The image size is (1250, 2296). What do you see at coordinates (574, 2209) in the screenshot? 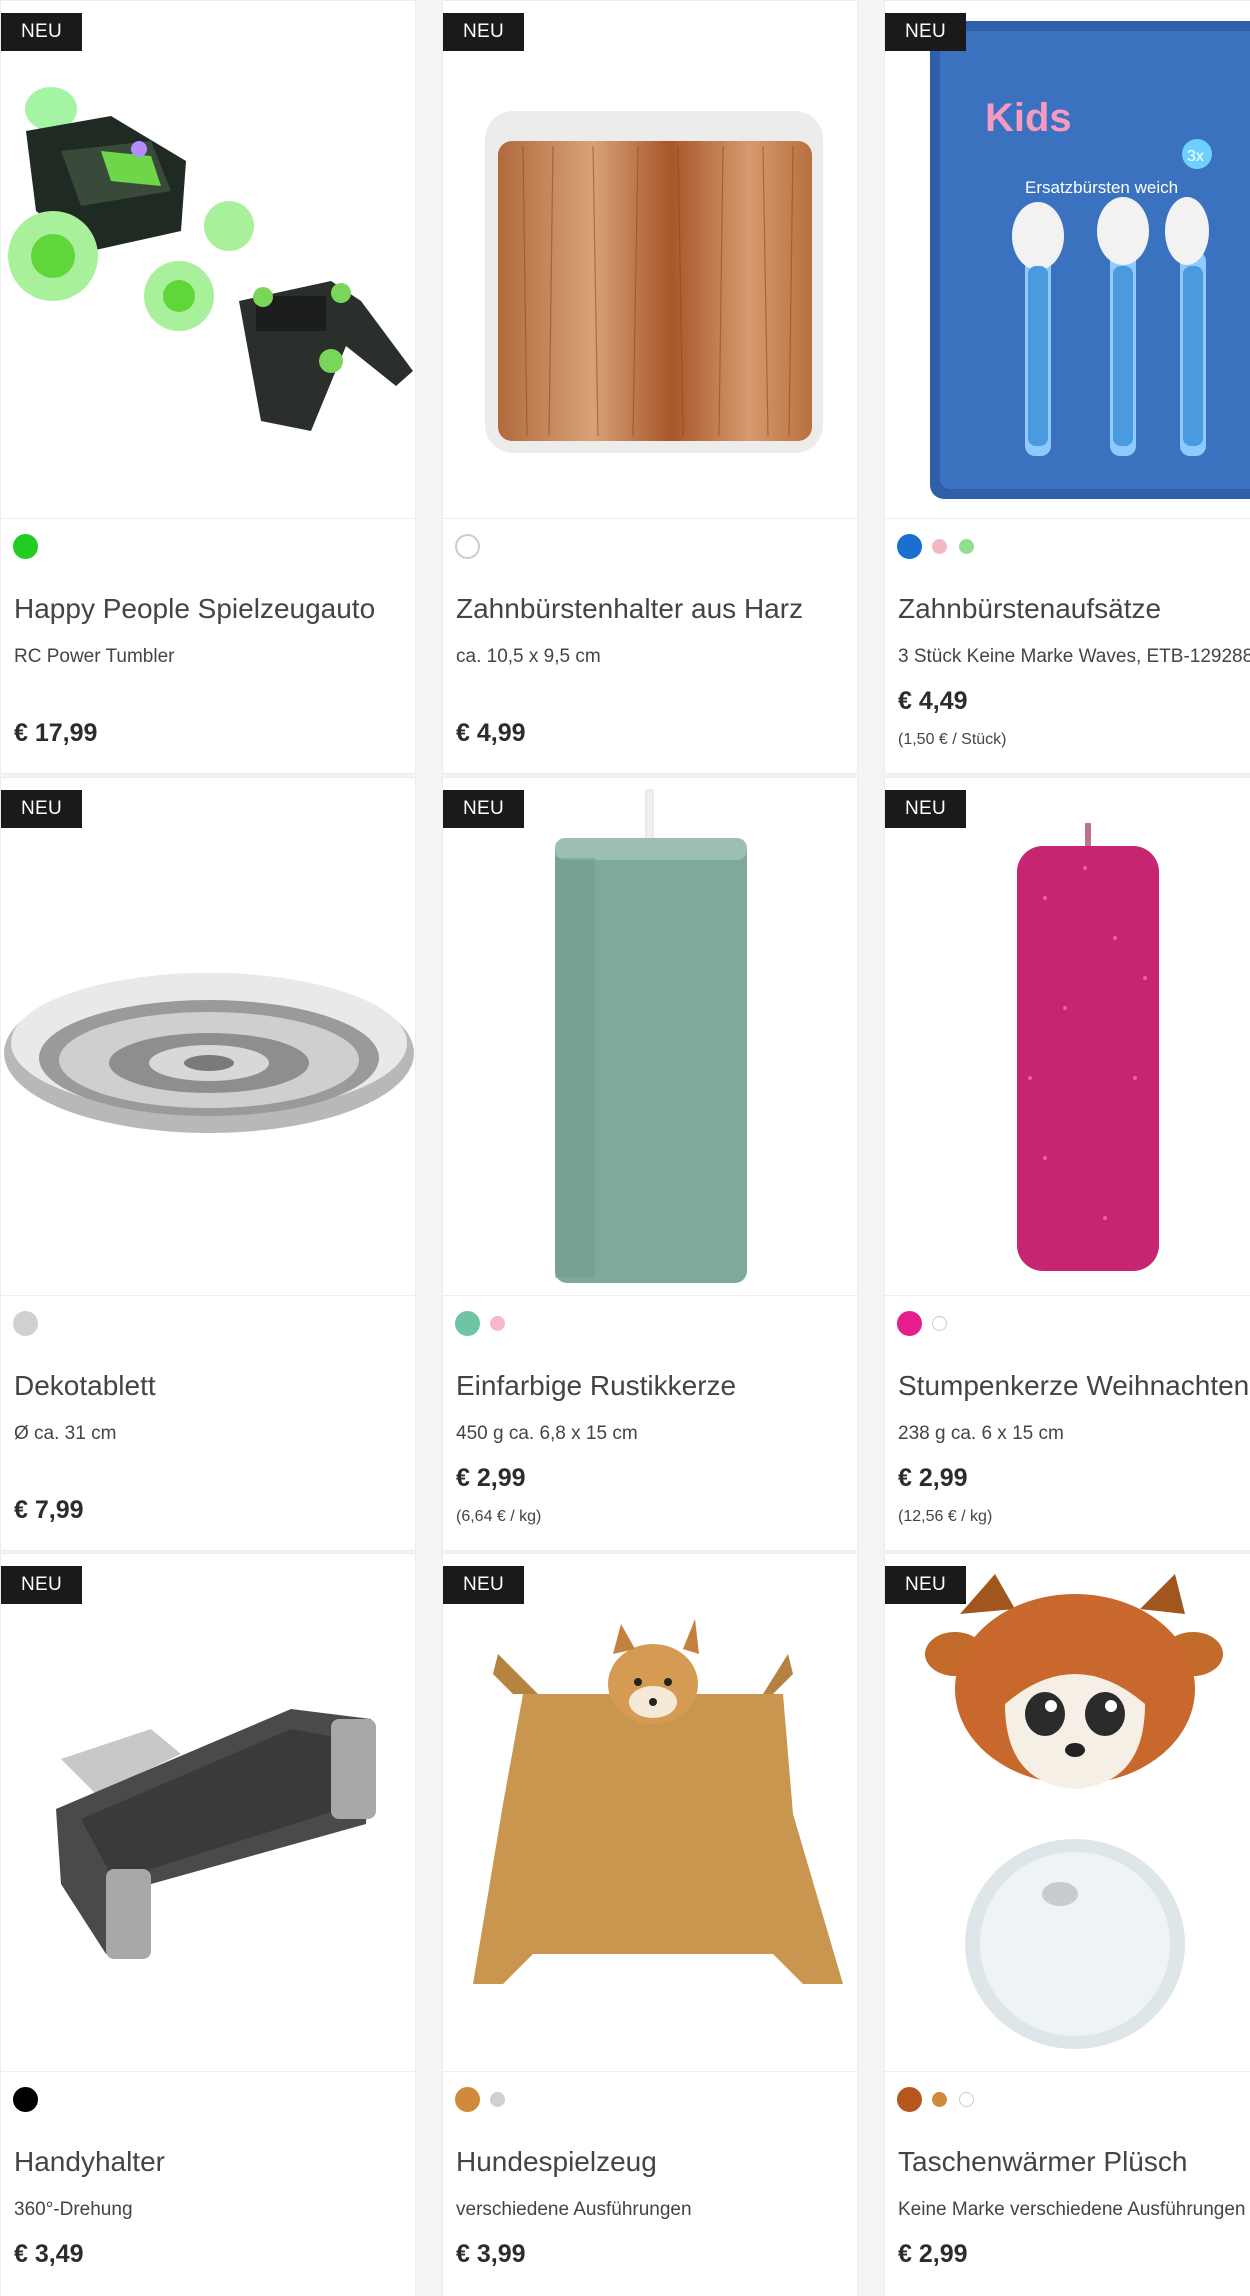
I see `product-subtitle: verschiedene Ausführungen` at bounding box center [574, 2209].